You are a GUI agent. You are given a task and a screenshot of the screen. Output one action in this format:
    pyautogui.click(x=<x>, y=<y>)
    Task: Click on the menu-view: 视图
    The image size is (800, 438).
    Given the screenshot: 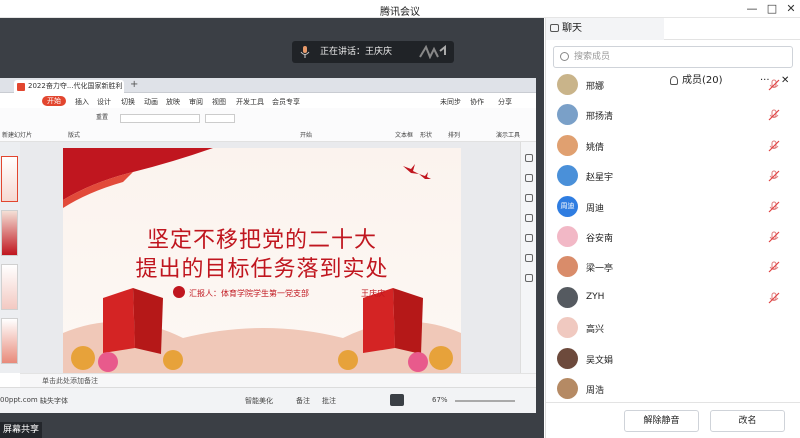 What is the action you would take?
    pyautogui.click(x=219, y=102)
    